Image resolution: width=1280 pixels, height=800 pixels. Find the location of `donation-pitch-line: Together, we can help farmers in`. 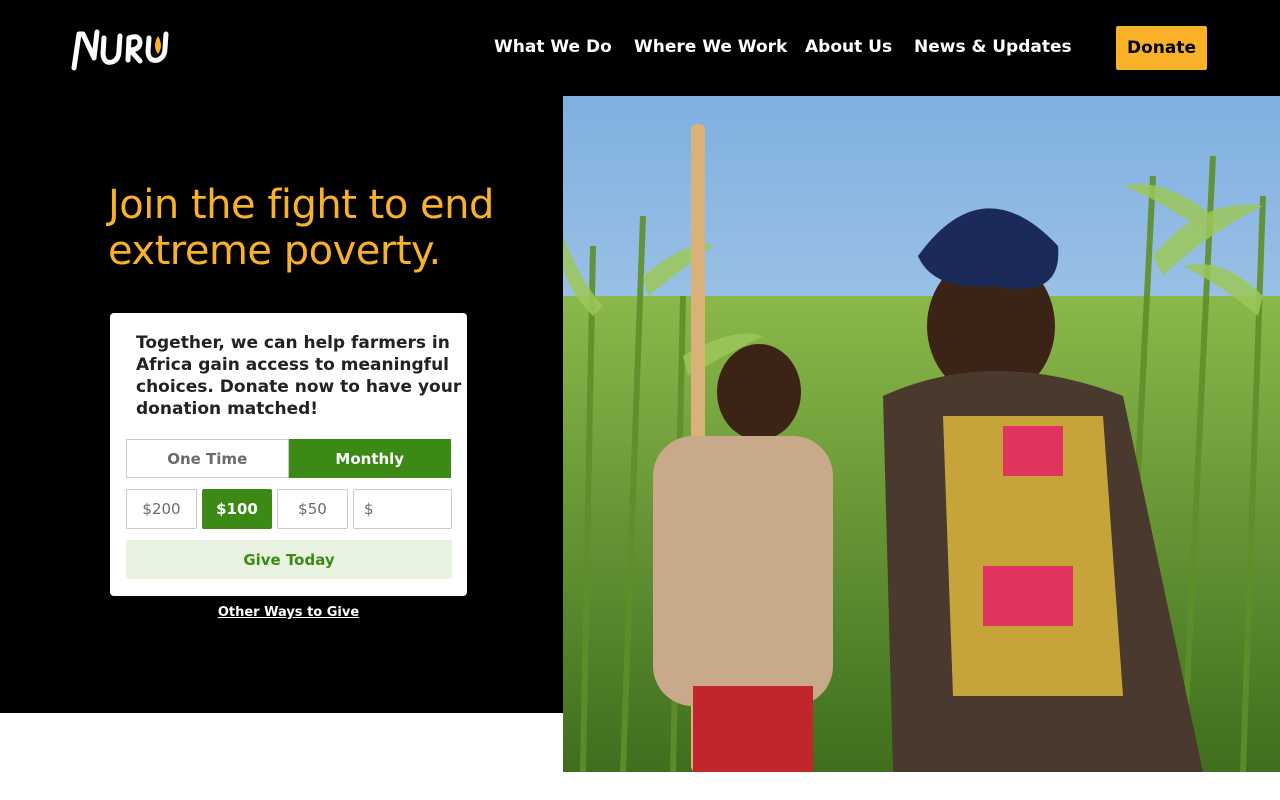

donation-pitch-line: Together, we can help farmers in is located at coordinates (293, 343).